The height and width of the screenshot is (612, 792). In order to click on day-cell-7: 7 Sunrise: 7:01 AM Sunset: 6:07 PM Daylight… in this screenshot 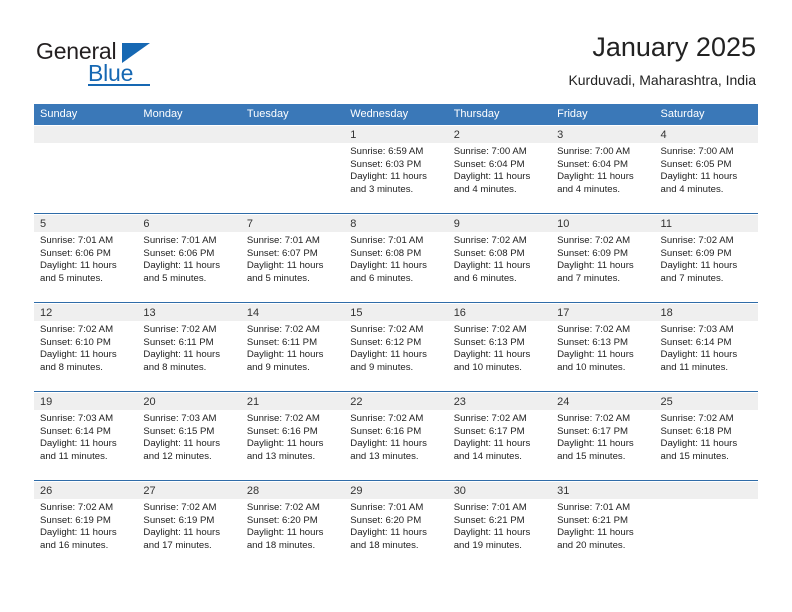, I will do `click(292, 258)`.